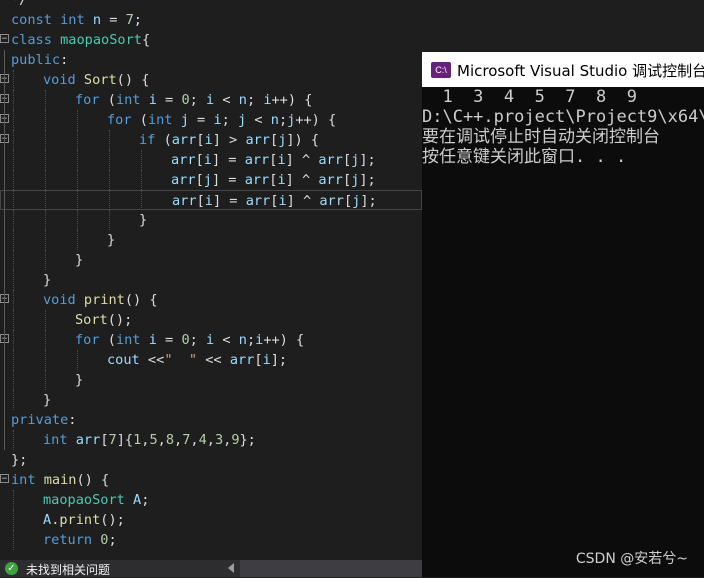 The width and height of the screenshot is (704, 578). What do you see at coordinates (211, 20) in the screenshot?
I see `code-line: const int n = 7;` at bounding box center [211, 20].